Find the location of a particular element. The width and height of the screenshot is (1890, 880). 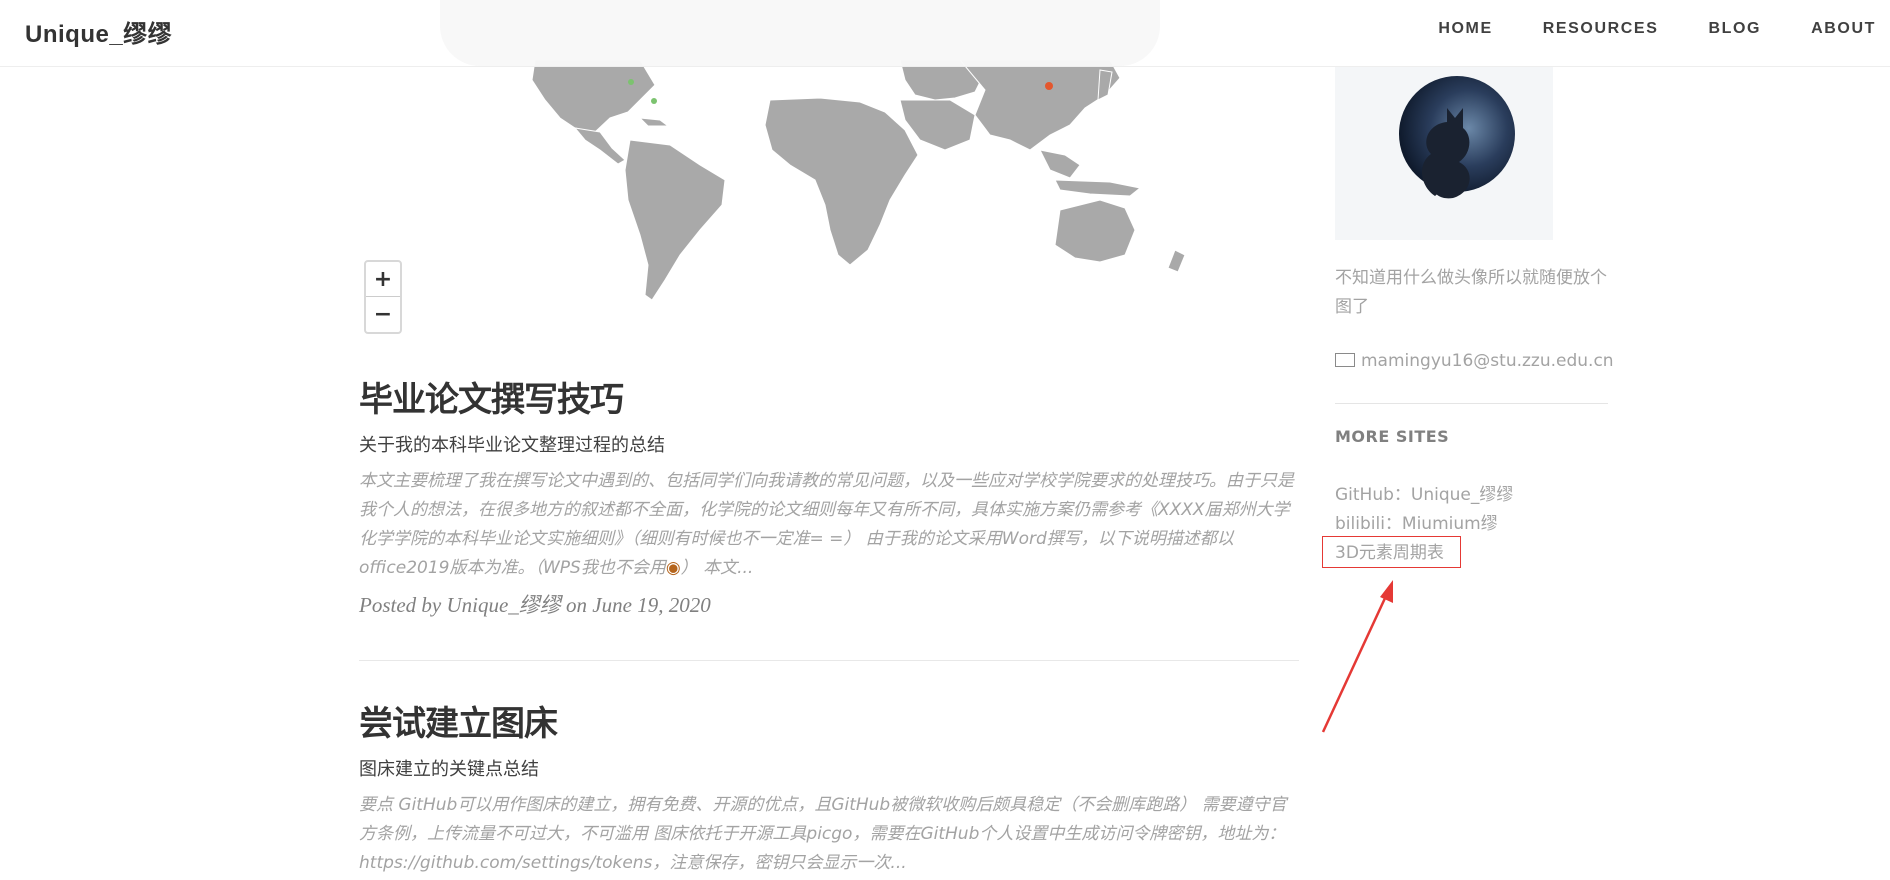

zoom-in-button: + is located at coordinates (383, 279).